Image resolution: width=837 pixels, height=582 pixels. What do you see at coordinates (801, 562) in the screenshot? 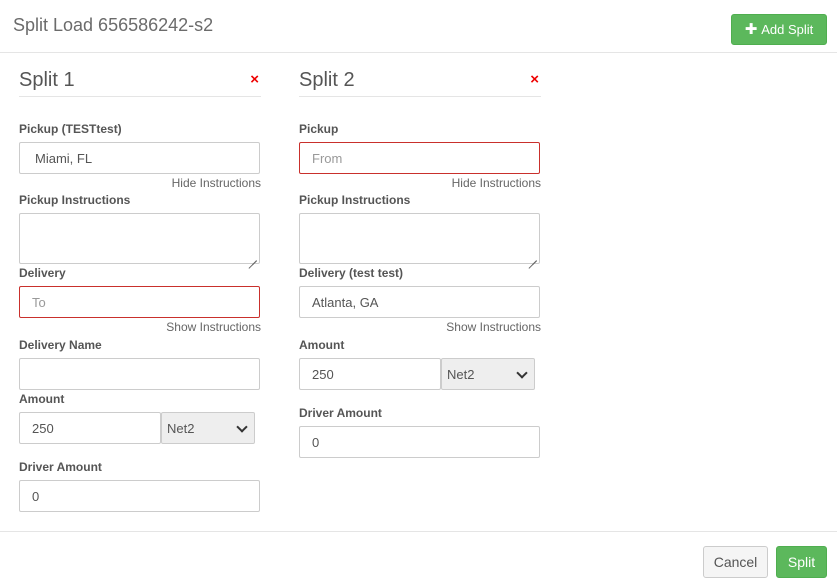
I see `split-button: Split` at bounding box center [801, 562].